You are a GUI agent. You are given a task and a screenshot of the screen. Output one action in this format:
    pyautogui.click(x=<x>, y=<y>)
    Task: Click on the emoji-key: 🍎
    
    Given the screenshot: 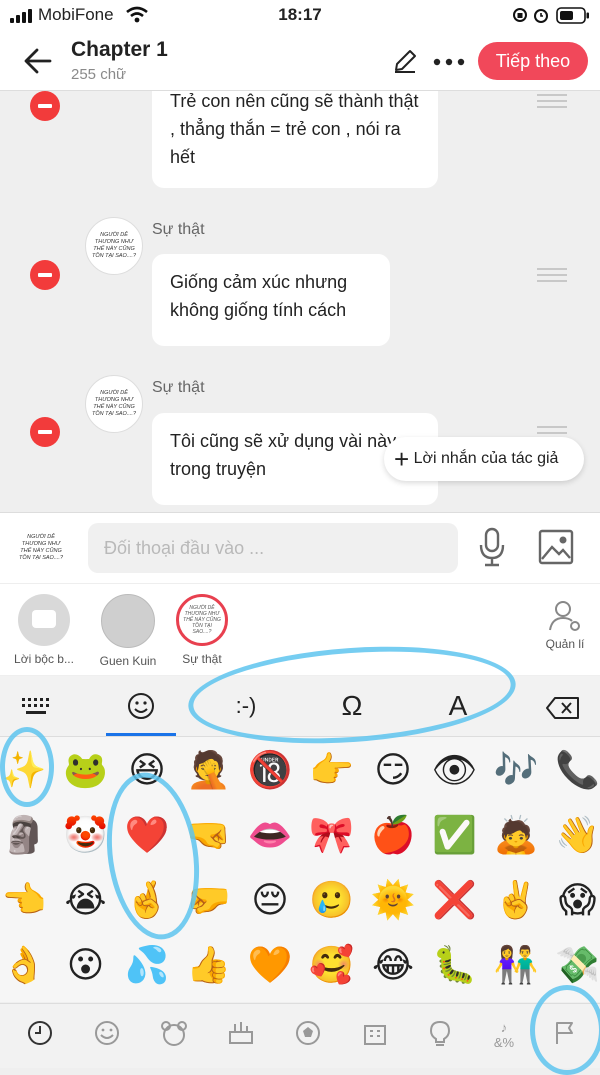 What is the action you would take?
    pyautogui.click(x=393, y=835)
    